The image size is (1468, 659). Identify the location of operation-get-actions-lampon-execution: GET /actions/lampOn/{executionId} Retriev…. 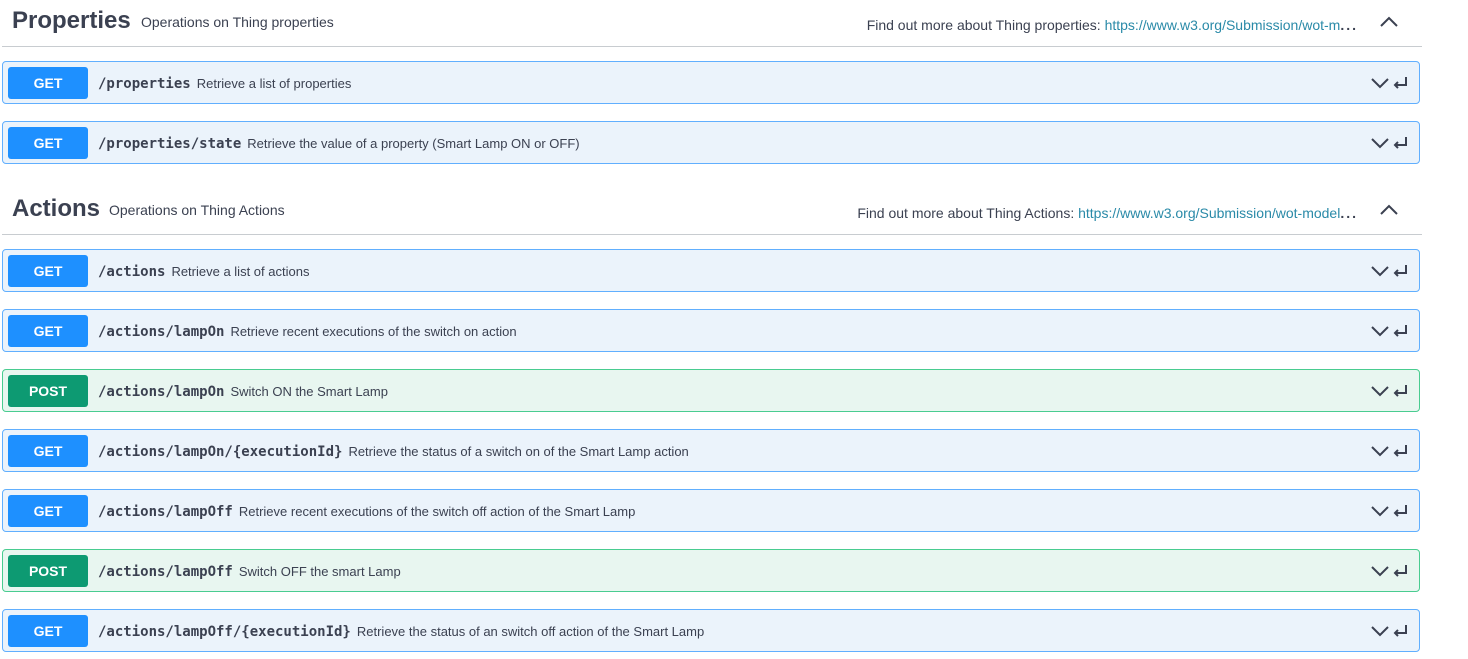
(711, 450).